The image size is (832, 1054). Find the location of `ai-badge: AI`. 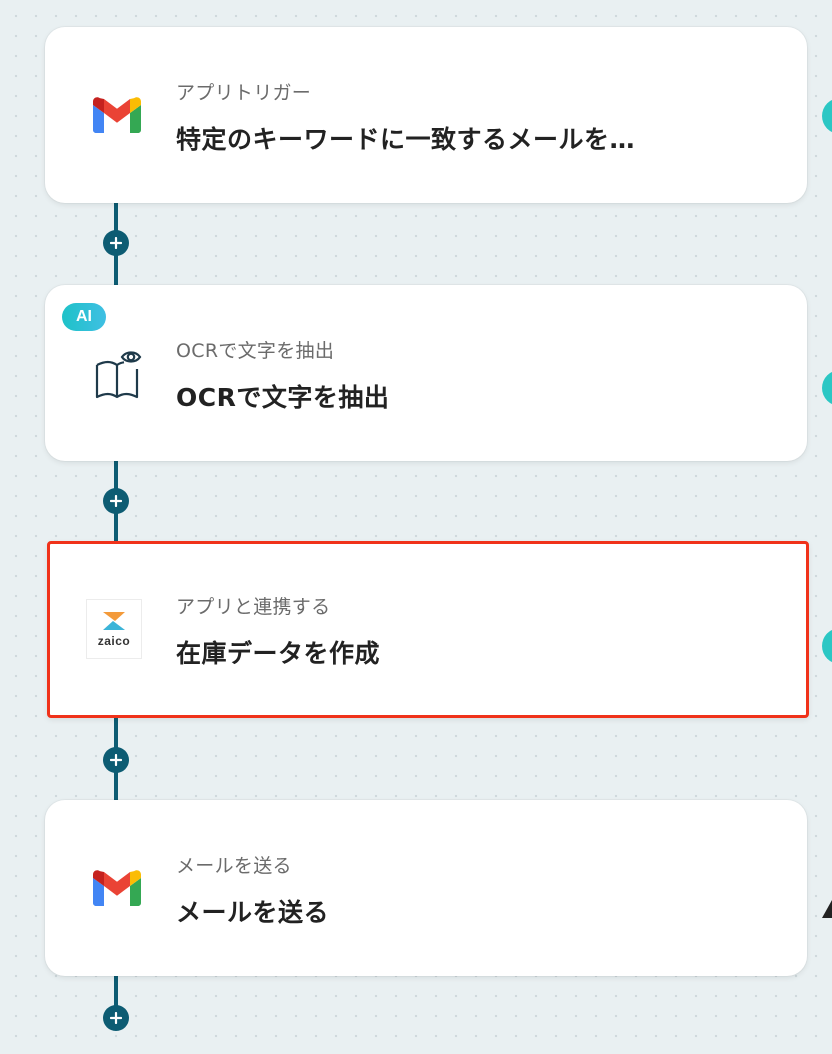

ai-badge: AI is located at coordinates (84, 317).